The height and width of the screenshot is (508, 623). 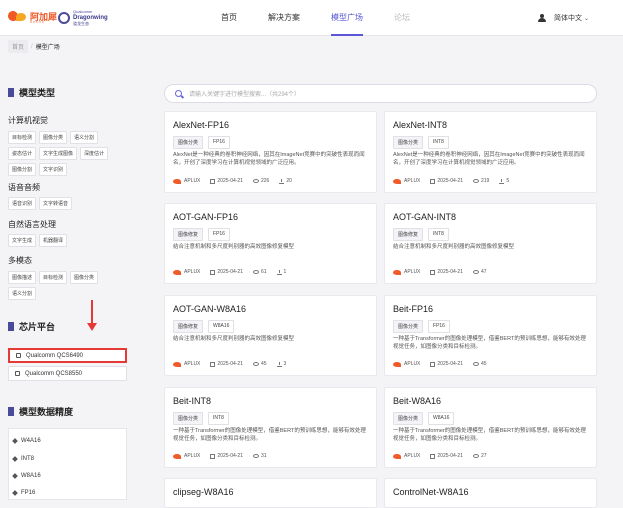 I want to click on multimodal-tags: 图像描述 目标检测 图像分类 语义分割, so click(x=68, y=285).